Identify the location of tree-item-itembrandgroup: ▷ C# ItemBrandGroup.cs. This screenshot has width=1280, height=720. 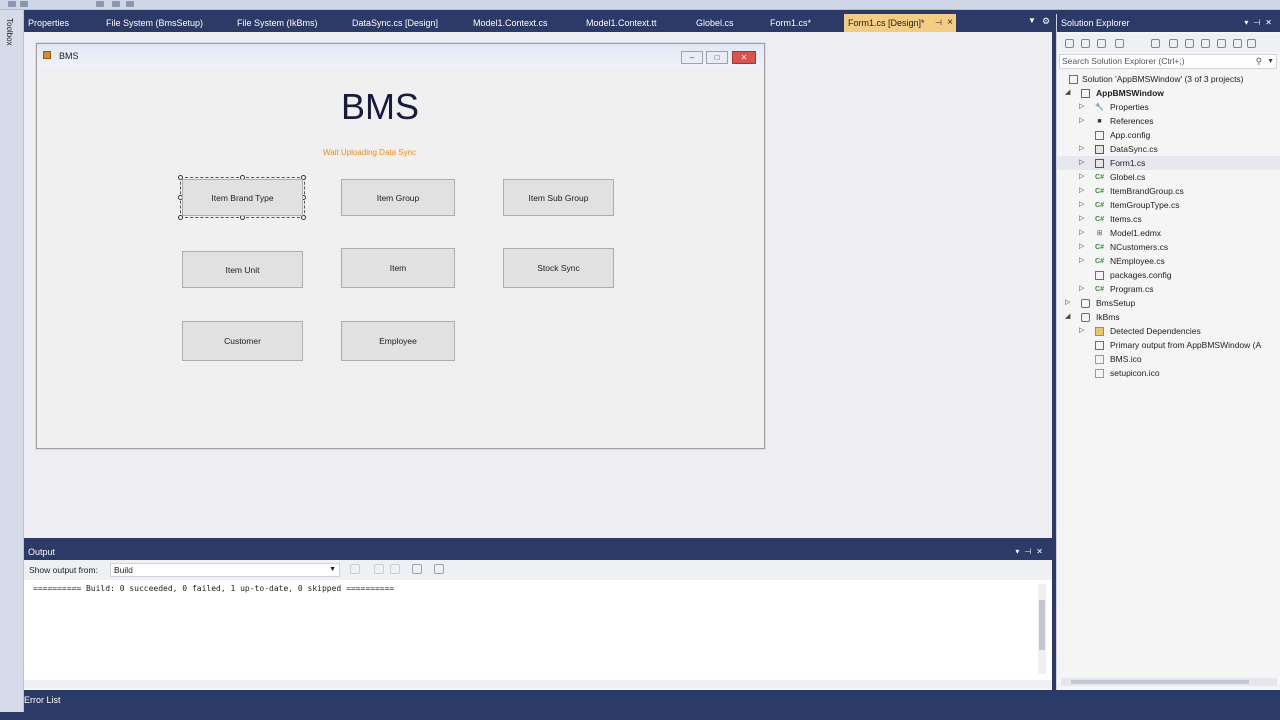
(1168, 191).